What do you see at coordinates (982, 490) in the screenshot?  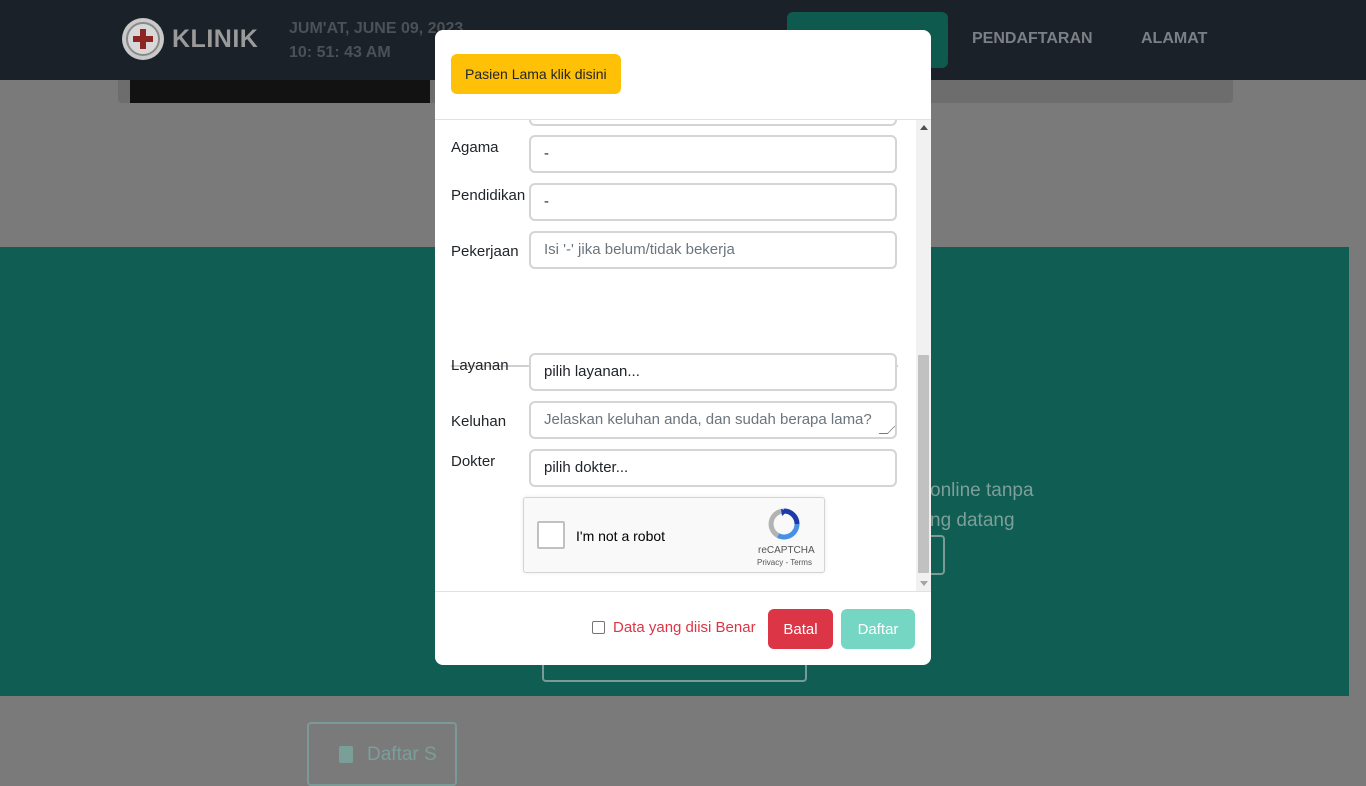 I see `background-text-line1: online tanpa` at bounding box center [982, 490].